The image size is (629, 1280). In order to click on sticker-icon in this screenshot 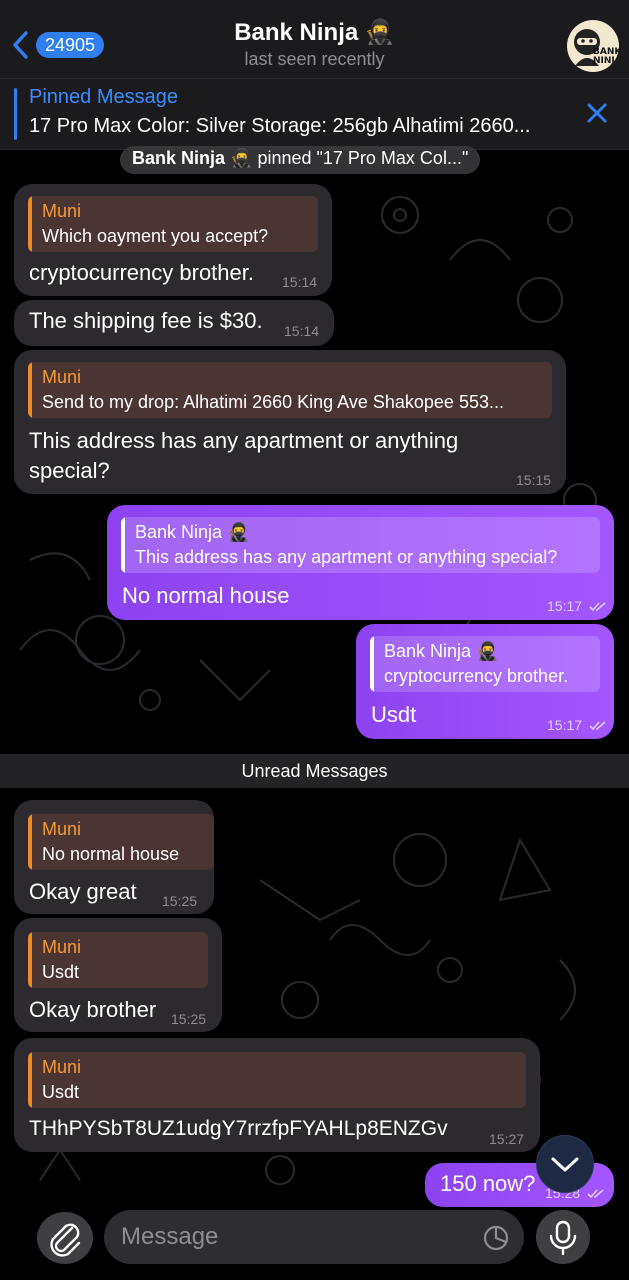, I will do `click(496, 1238)`.